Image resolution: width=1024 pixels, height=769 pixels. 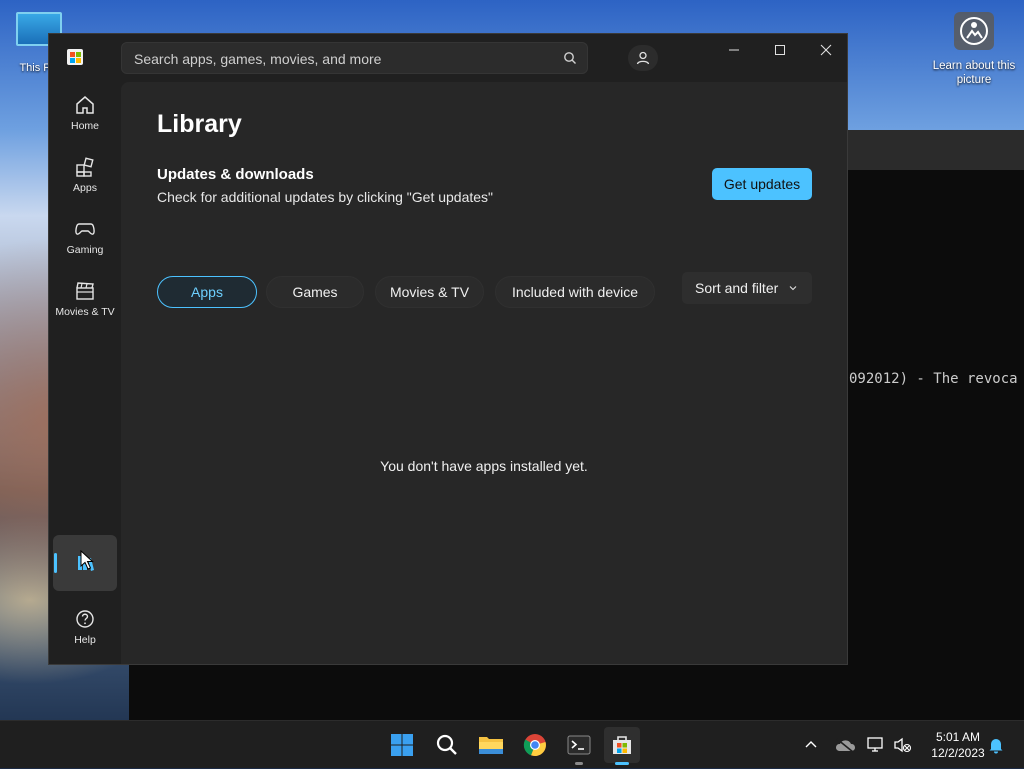 I want to click on help-icon, so click(x=85, y=619).